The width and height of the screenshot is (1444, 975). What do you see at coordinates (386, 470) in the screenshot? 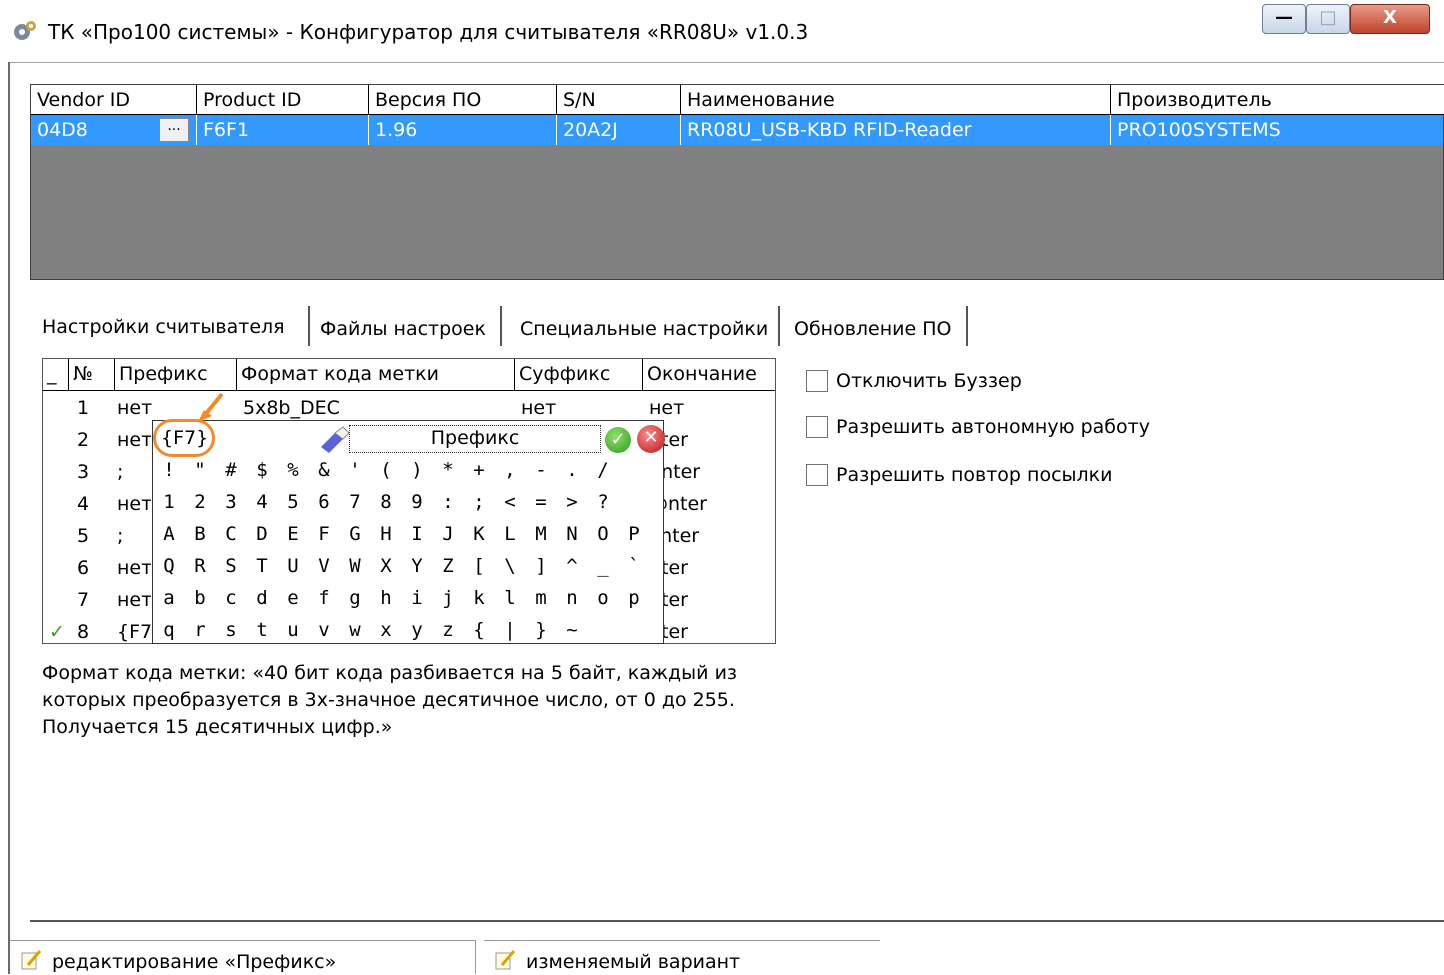
I see `char-key: (` at bounding box center [386, 470].